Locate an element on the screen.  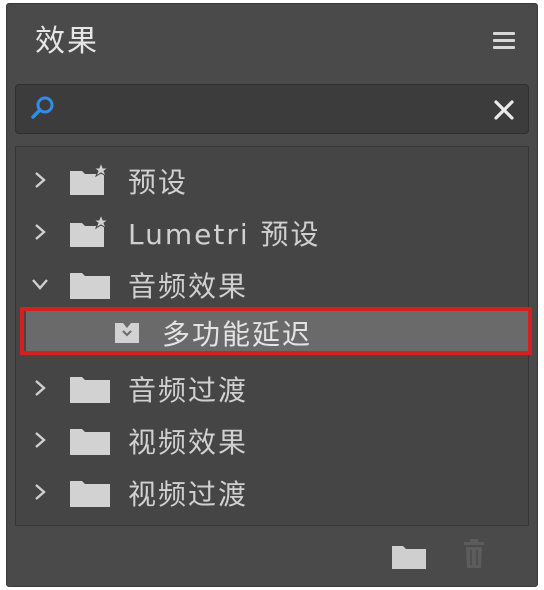
search-box is located at coordinates (272, 109).